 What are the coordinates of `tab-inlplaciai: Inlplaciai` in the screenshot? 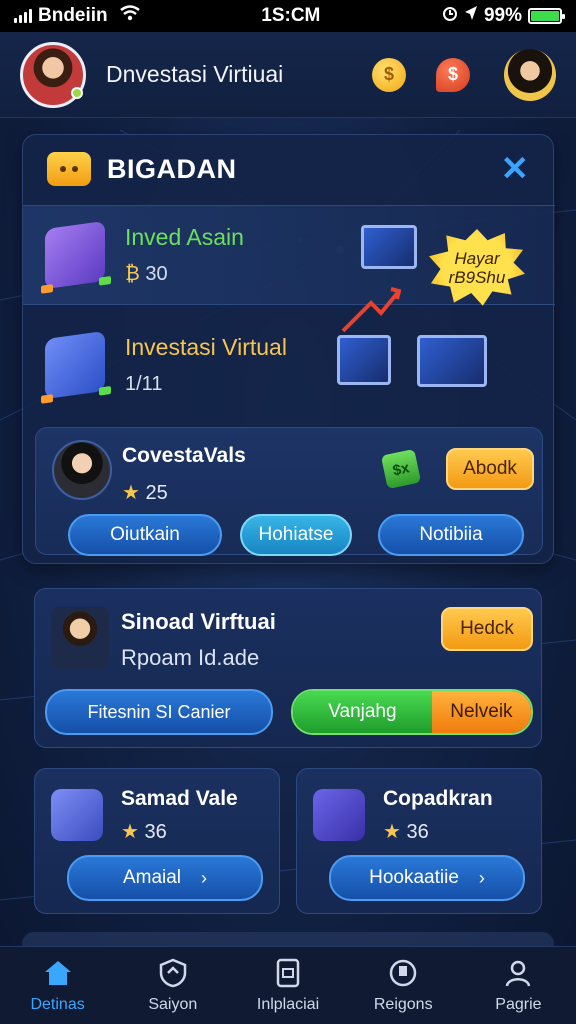 It's located at (287, 985).